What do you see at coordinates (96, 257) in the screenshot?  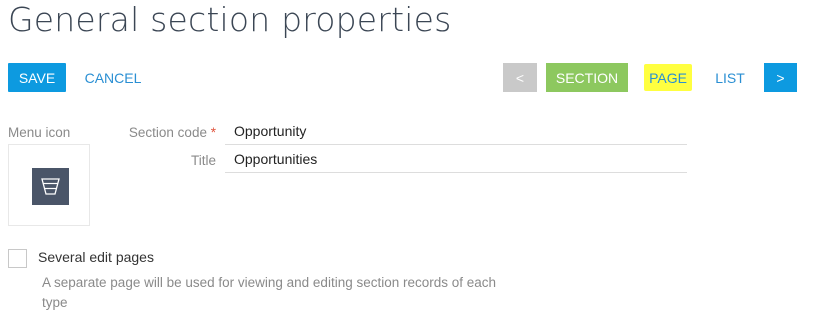 I see `several-edit-pages-label: Several edit pages` at bounding box center [96, 257].